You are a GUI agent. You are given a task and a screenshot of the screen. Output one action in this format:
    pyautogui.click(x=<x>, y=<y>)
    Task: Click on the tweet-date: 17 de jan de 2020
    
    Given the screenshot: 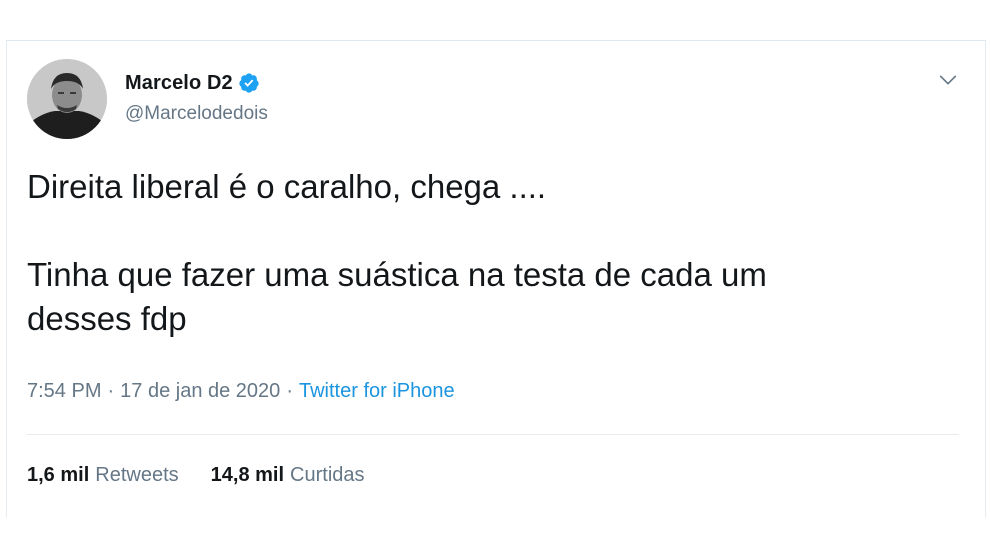 What is the action you would take?
    pyautogui.click(x=200, y=391)
    